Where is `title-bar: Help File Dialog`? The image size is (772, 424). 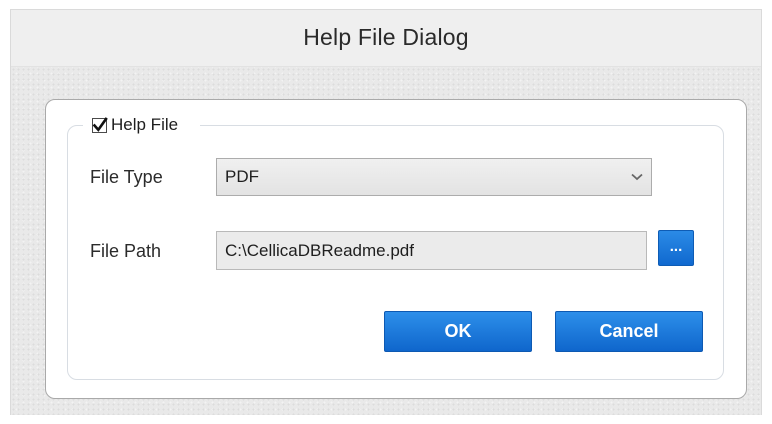 title-bar: Help File Dialog is located at coordinates (386, 38).